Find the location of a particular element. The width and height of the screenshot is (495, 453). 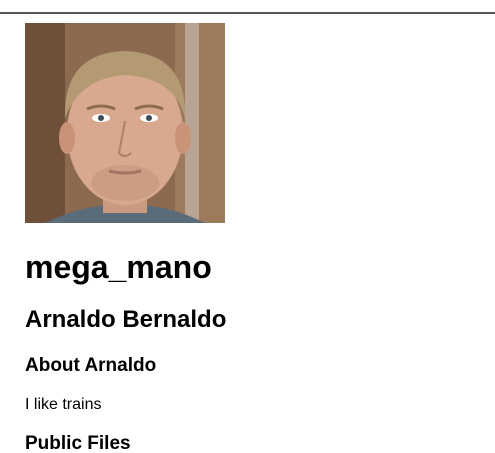

about-heading: About Arnaldo is located at coordinates (91, 365).